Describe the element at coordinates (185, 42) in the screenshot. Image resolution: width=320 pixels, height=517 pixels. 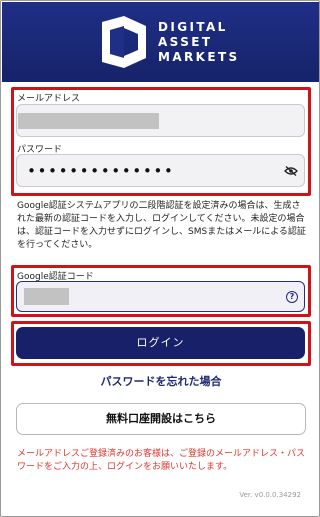
I see `brand-line-asset: ASSET` at that location.